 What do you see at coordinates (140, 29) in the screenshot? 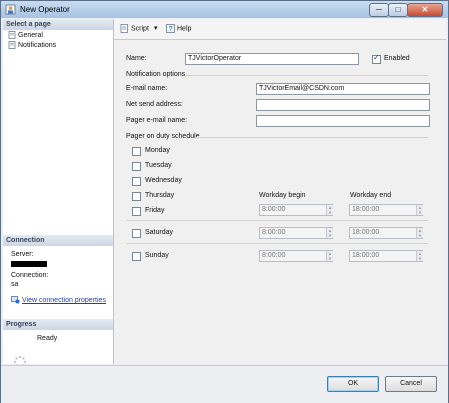
I see `script-label: Script` at bounding box center [140, 29].